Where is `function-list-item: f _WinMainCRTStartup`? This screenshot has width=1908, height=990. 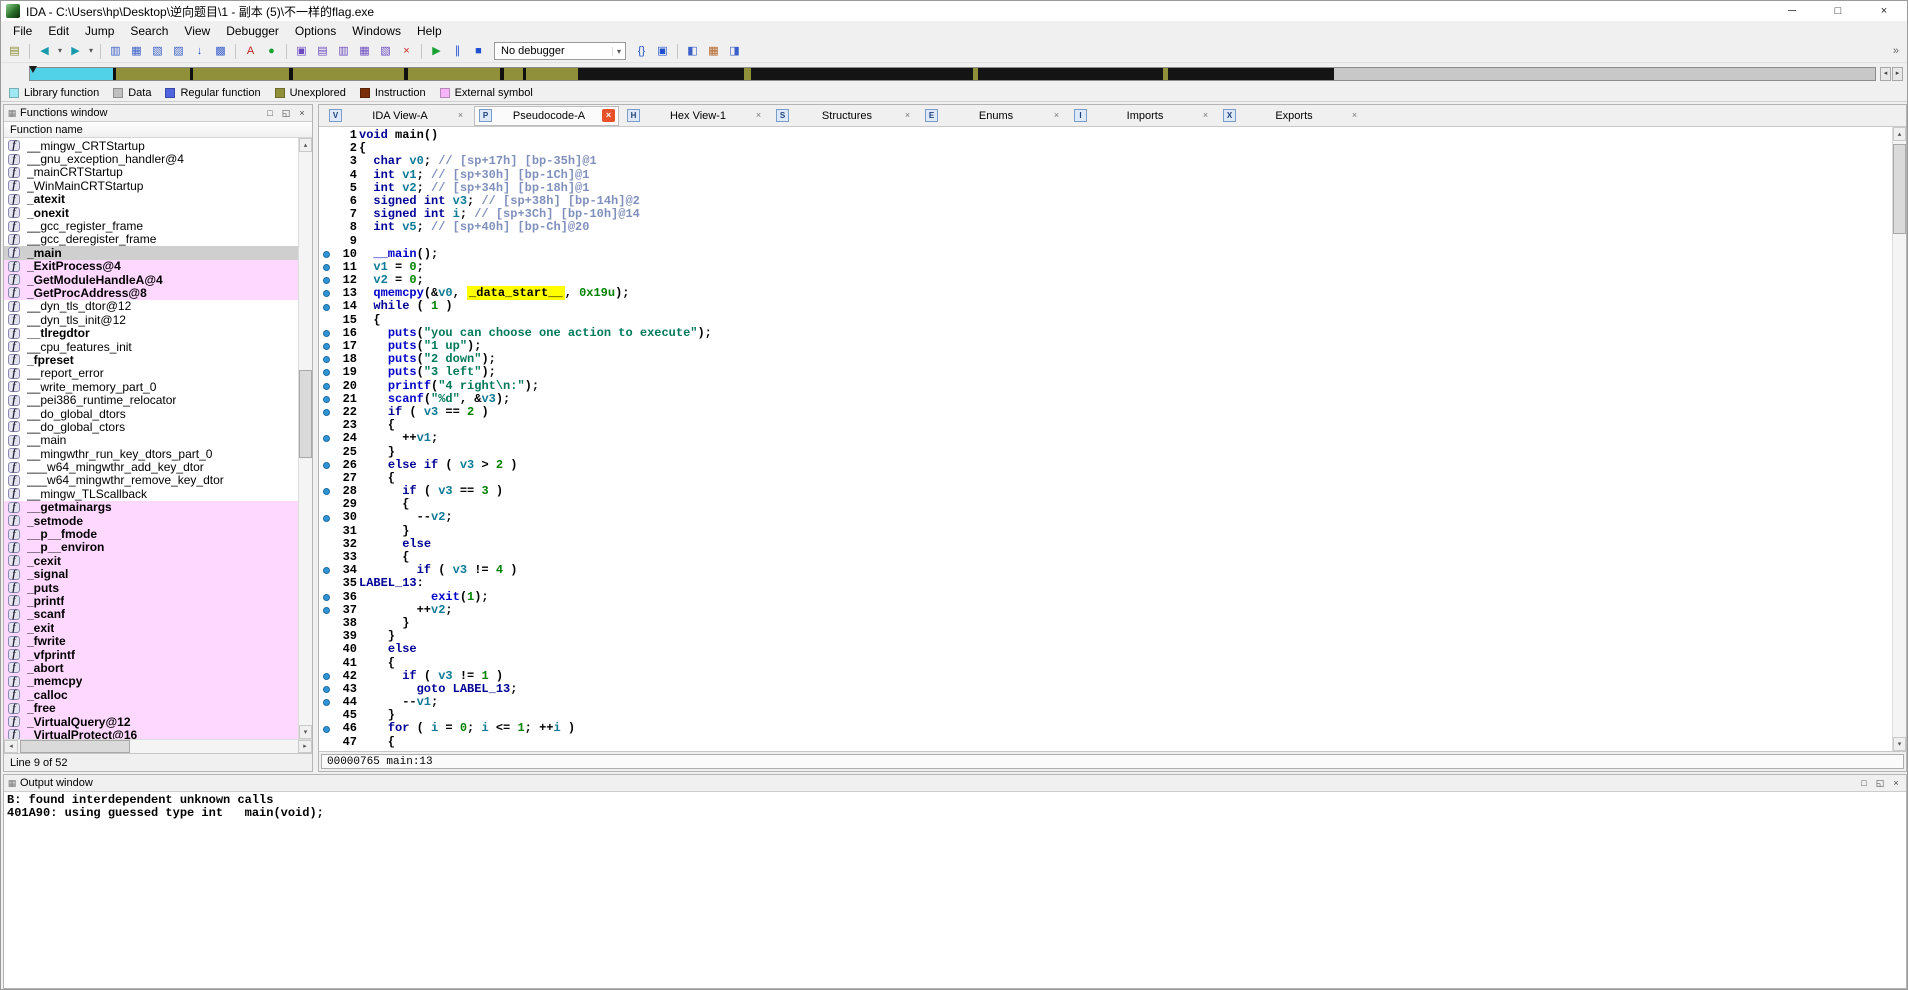 function-list-item: f _WinMainCRTStartup is located at coordinates (151, 186).